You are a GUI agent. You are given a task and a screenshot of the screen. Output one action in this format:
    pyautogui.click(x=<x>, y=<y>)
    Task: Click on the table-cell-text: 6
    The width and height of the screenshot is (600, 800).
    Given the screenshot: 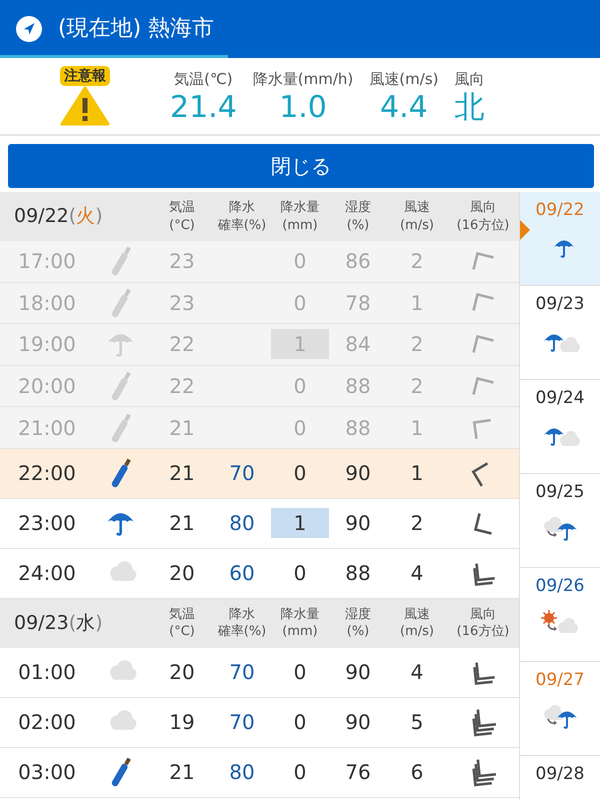 What is the action you would take?
    pyautogui.click(x=417, y=772)
    